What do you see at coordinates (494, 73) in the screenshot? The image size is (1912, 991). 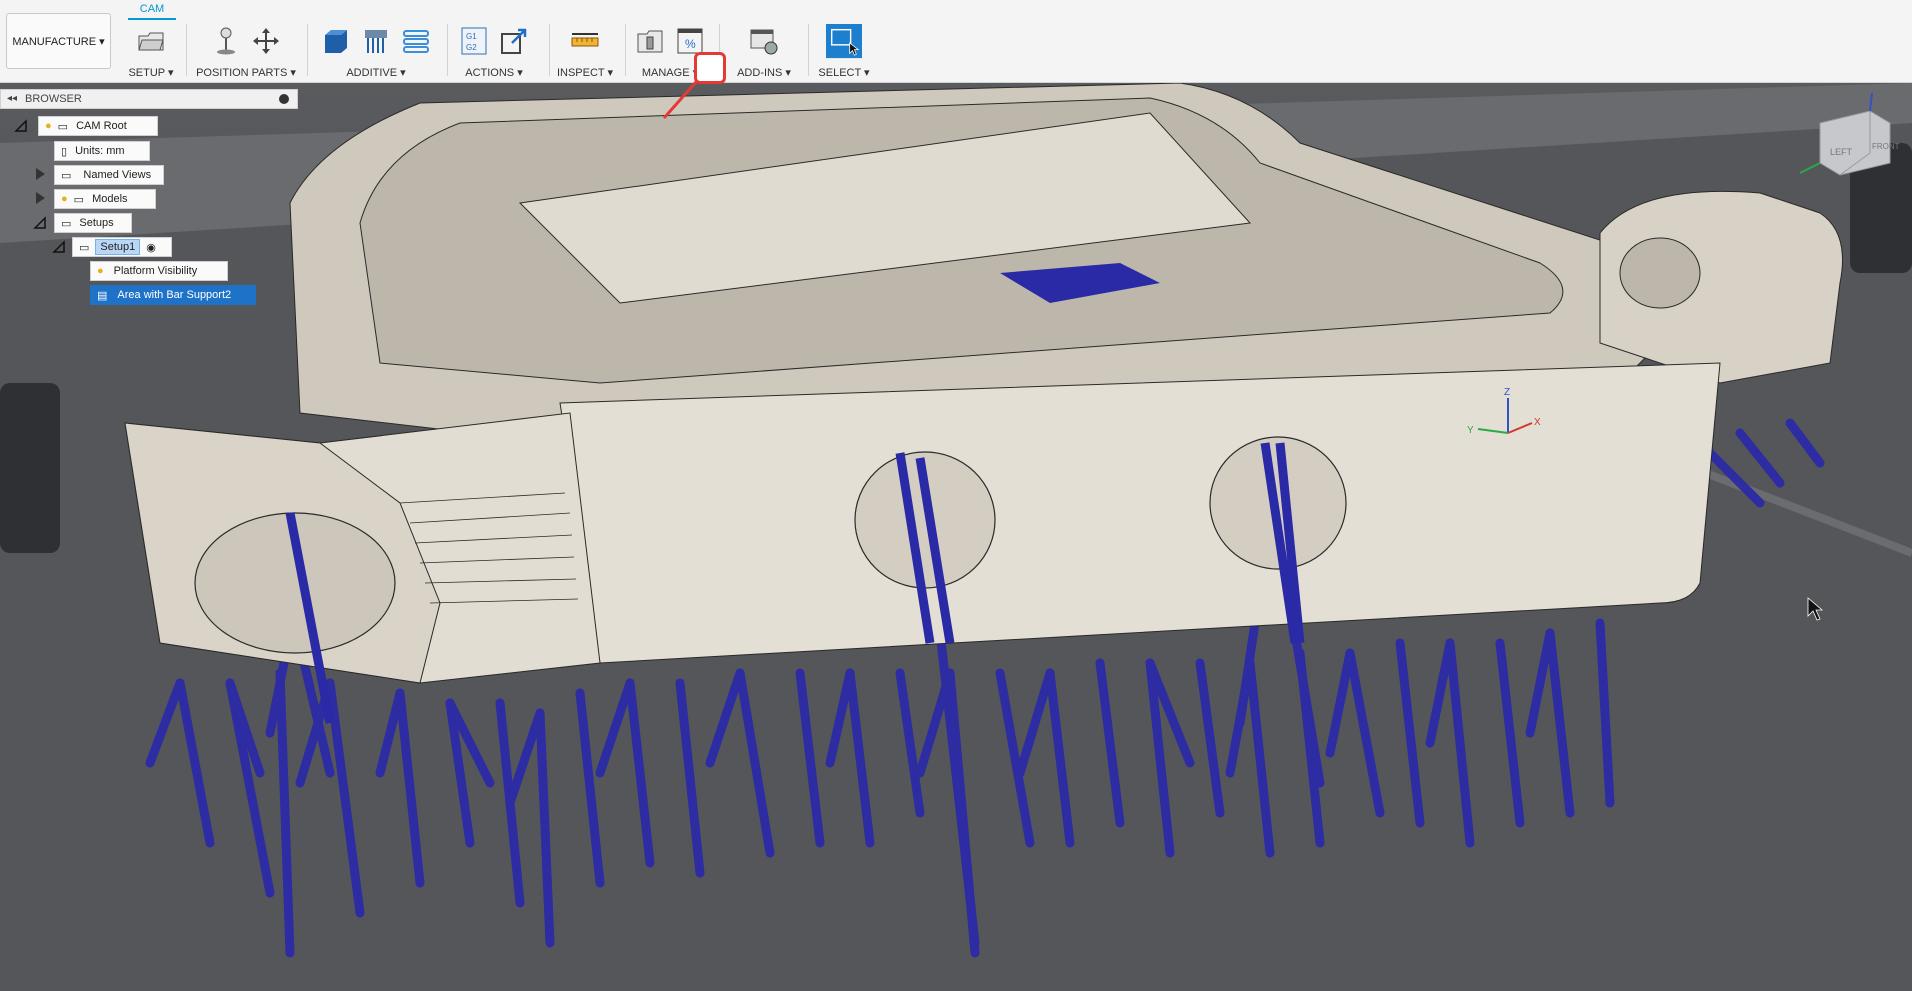 I see `actions-label: ACTIONS ▾` at bounding box center [494, 73].